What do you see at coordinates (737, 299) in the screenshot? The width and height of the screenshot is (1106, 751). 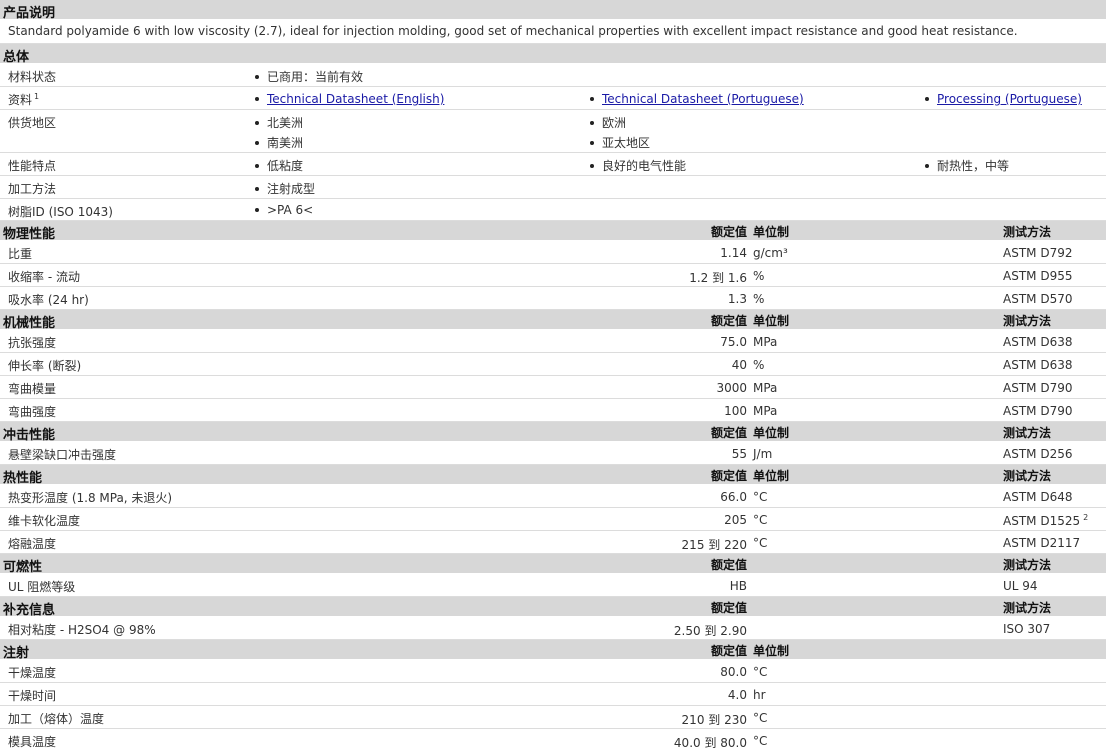 I see `property-value: 1.3` at bounding box center [737, 299].